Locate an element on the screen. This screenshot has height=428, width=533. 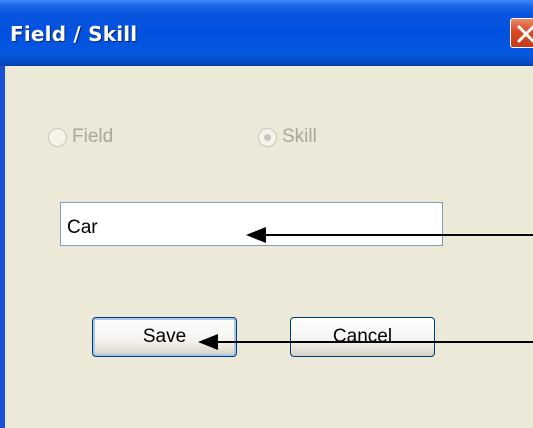
field-radio-circle is located at coordinates (57, 137).